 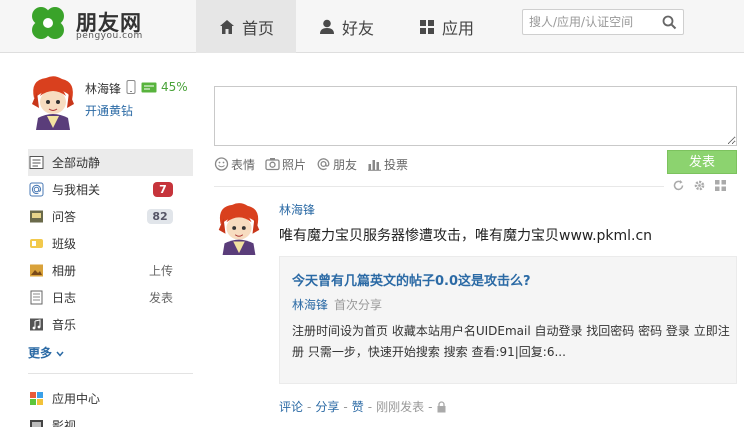 What do you see at coordinates (257, 28) in the screenshot?
I see `nav-home-label: 首页` at bounding box center [257, 28].